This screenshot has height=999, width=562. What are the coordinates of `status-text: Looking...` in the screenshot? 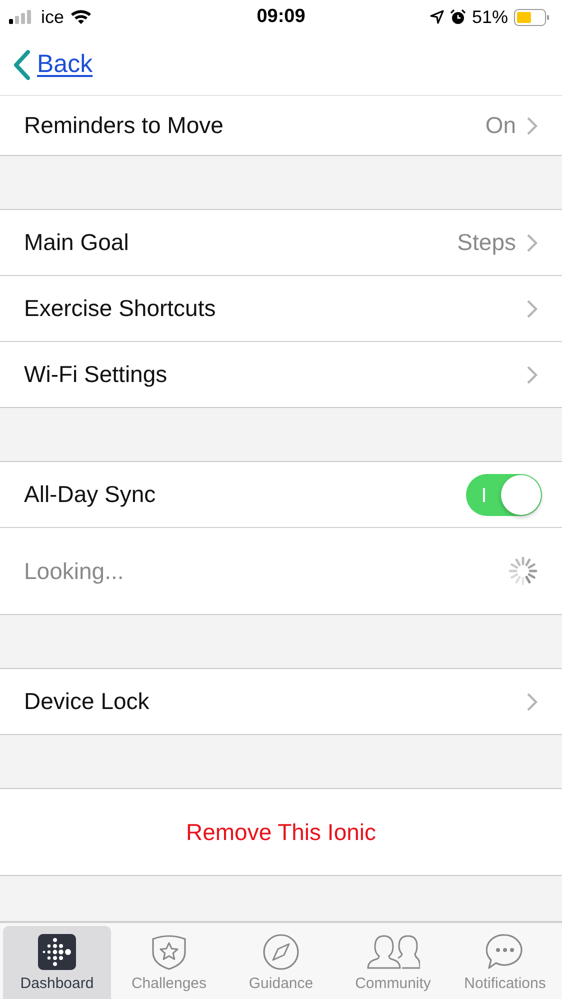 It's located at (74, 571).